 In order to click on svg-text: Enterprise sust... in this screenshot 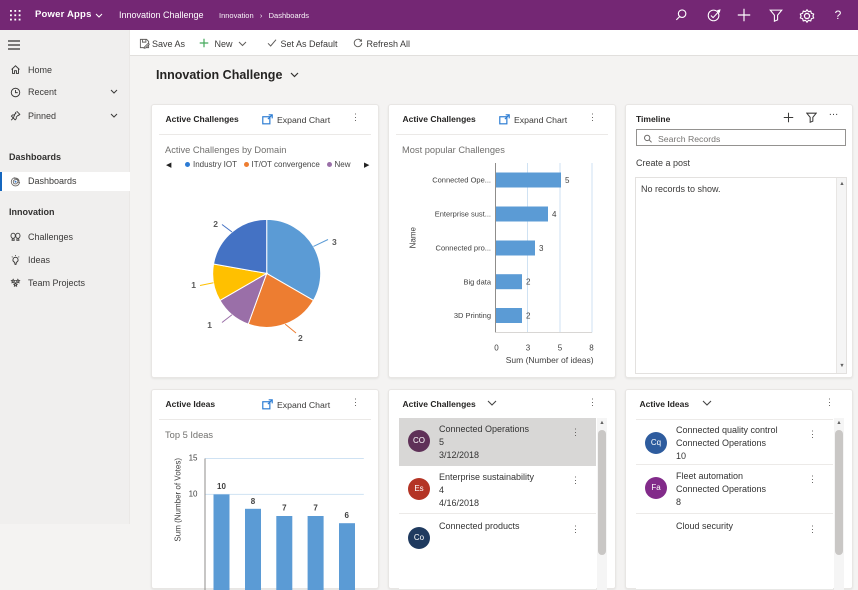, I will do `click(463, 214)`.